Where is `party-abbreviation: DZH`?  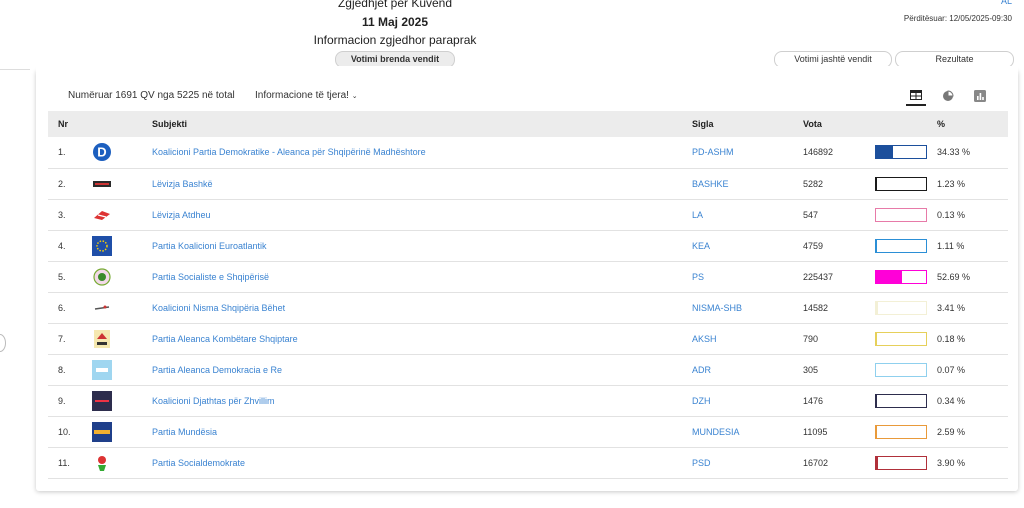 party-abbreviation: DZH is located at coordinates (747, 400).